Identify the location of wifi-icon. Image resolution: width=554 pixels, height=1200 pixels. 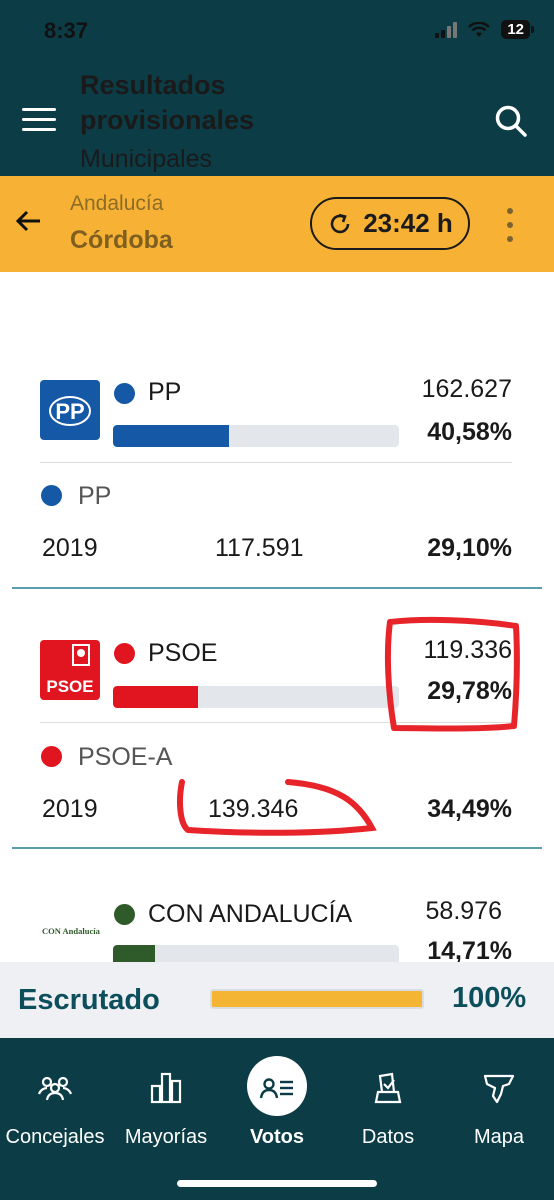
(479, 29).